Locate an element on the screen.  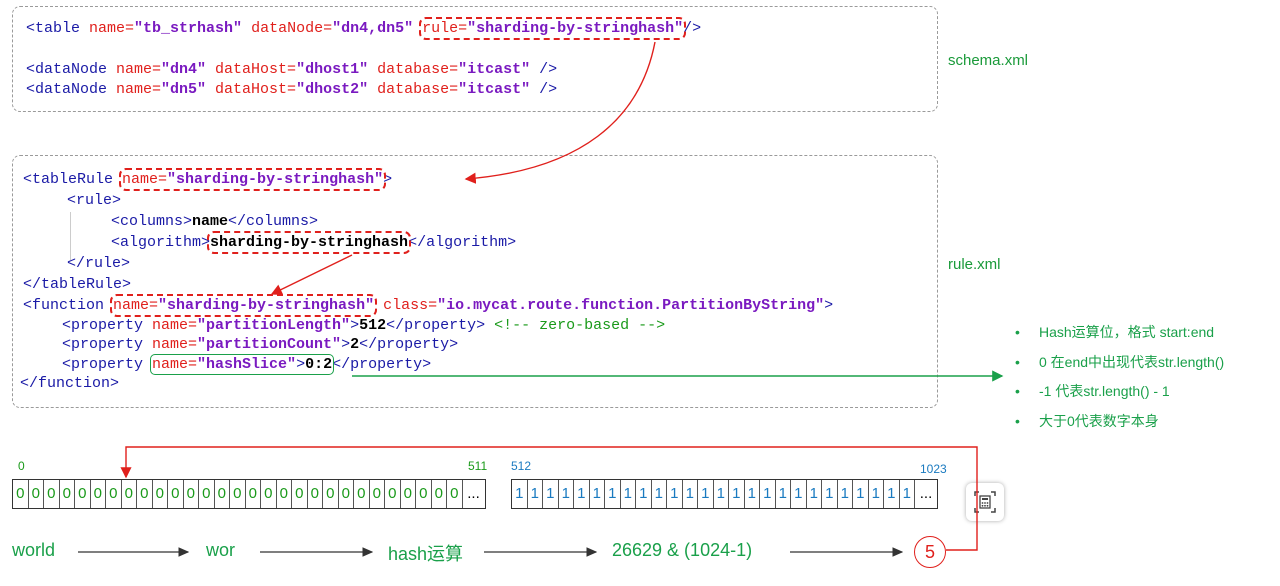
result-to-slot-arrow is located at coordinates (549, 498).